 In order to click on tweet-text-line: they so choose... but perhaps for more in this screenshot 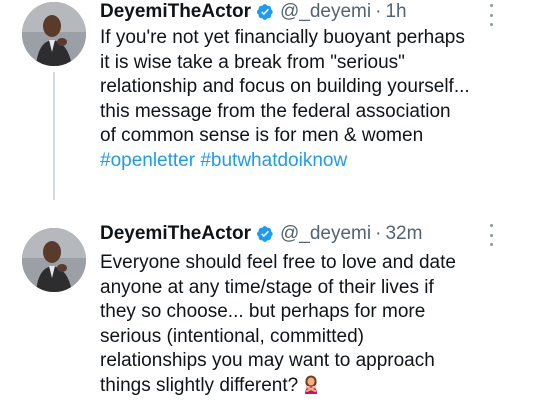, I will do `click(263, 311)`.